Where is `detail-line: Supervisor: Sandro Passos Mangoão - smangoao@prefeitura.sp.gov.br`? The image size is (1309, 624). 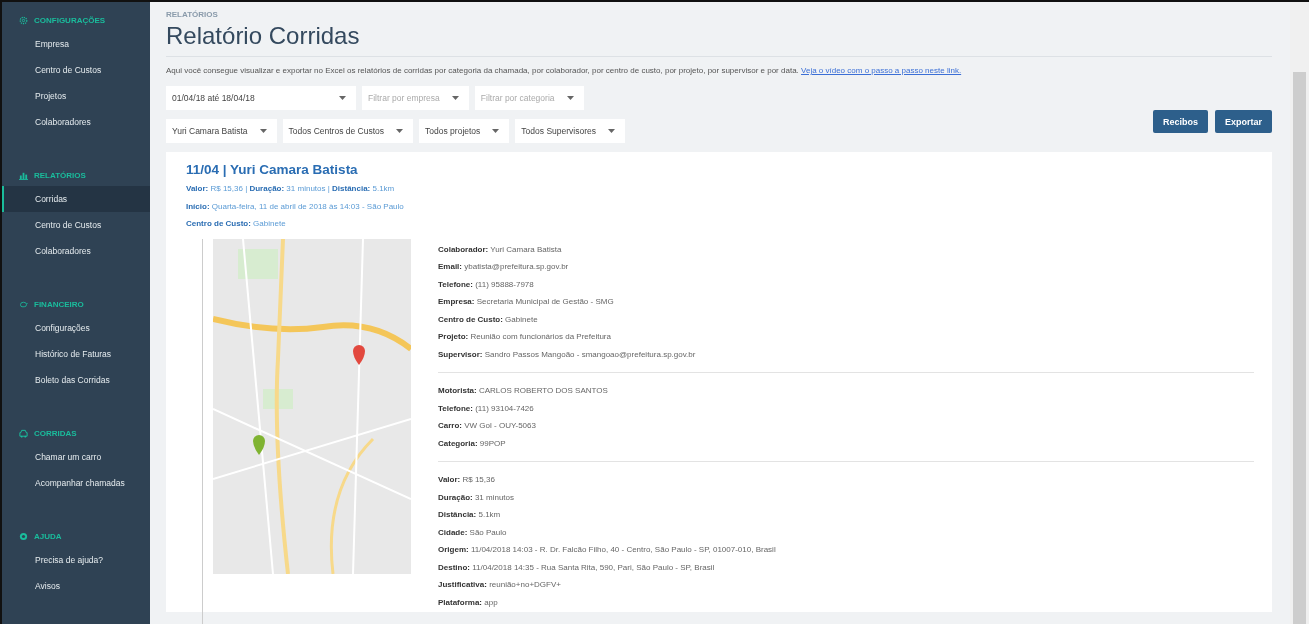 detail-line: Supervisor: Sandro Passos Mangoão - smangoao@prefeitura.sp.gov.br is located at coordinates (567, 354).